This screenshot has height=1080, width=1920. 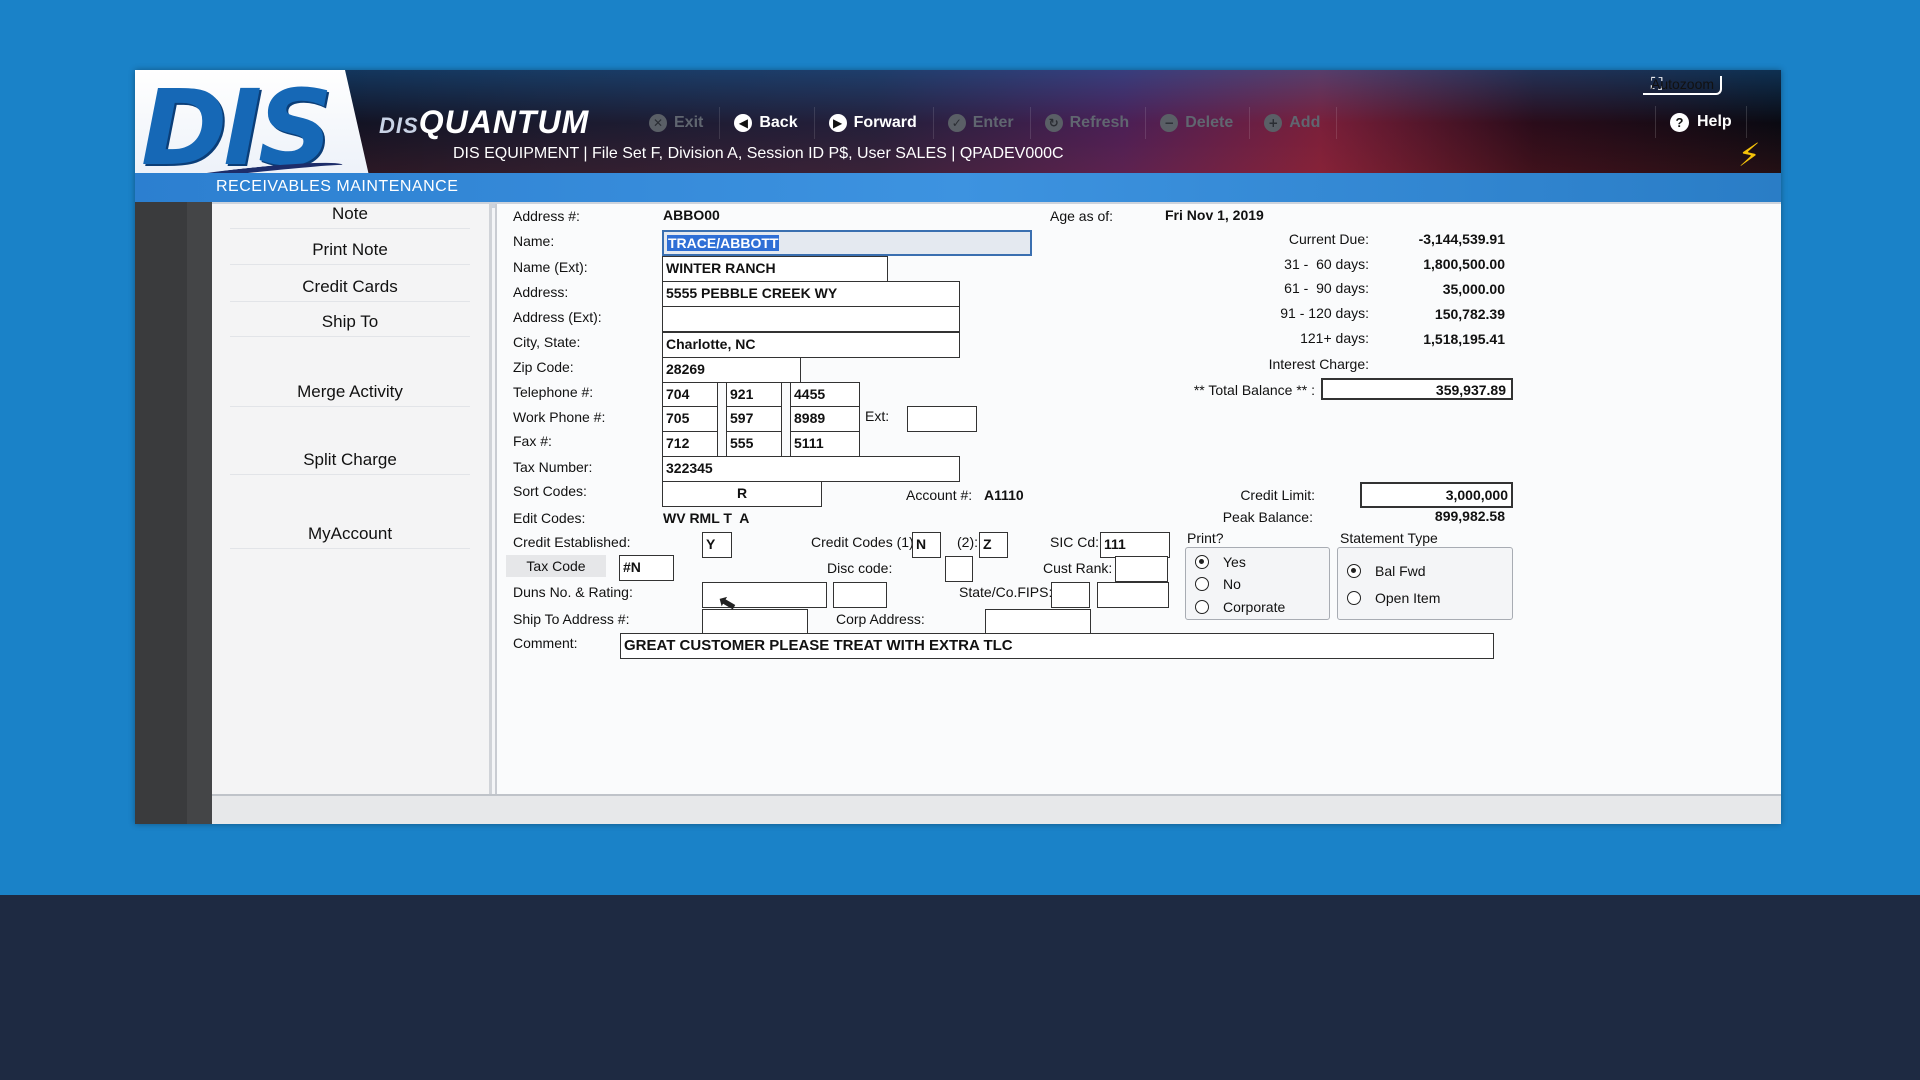 I want to click on add-button: + Add, so click(x=1294, y=123).